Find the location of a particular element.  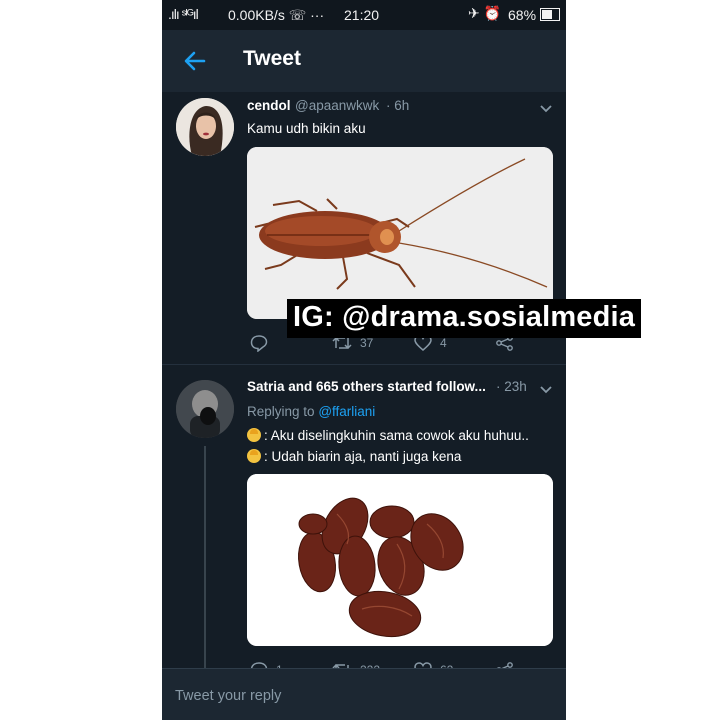

battery-fill is located at coordinates (547, 14).